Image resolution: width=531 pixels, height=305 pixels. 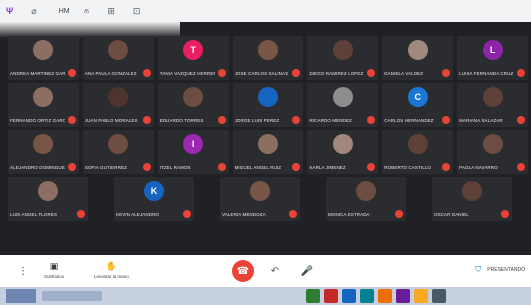 What do you see at coordinates (113, 11) in the screenshot?
I see `tb-icon-5: ⊞` at bounding box center [113, 11].